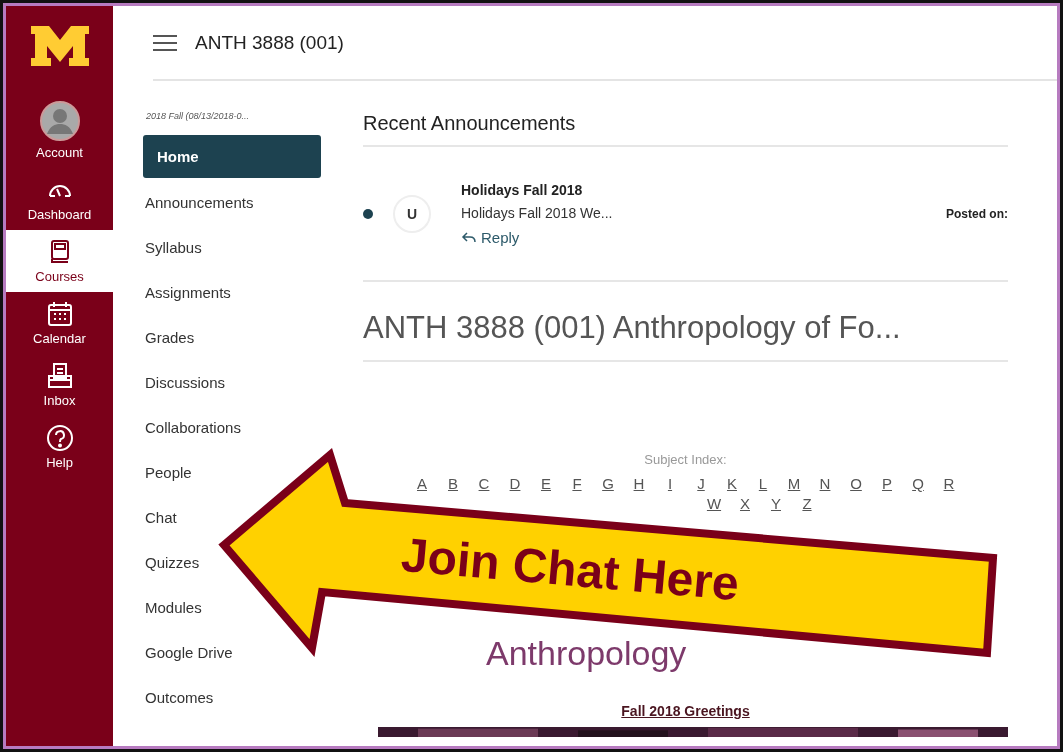  What do you see at coordinates (776, 503) in the screenshot?
I see `index-link: Y` at bounding box center [776, 503].